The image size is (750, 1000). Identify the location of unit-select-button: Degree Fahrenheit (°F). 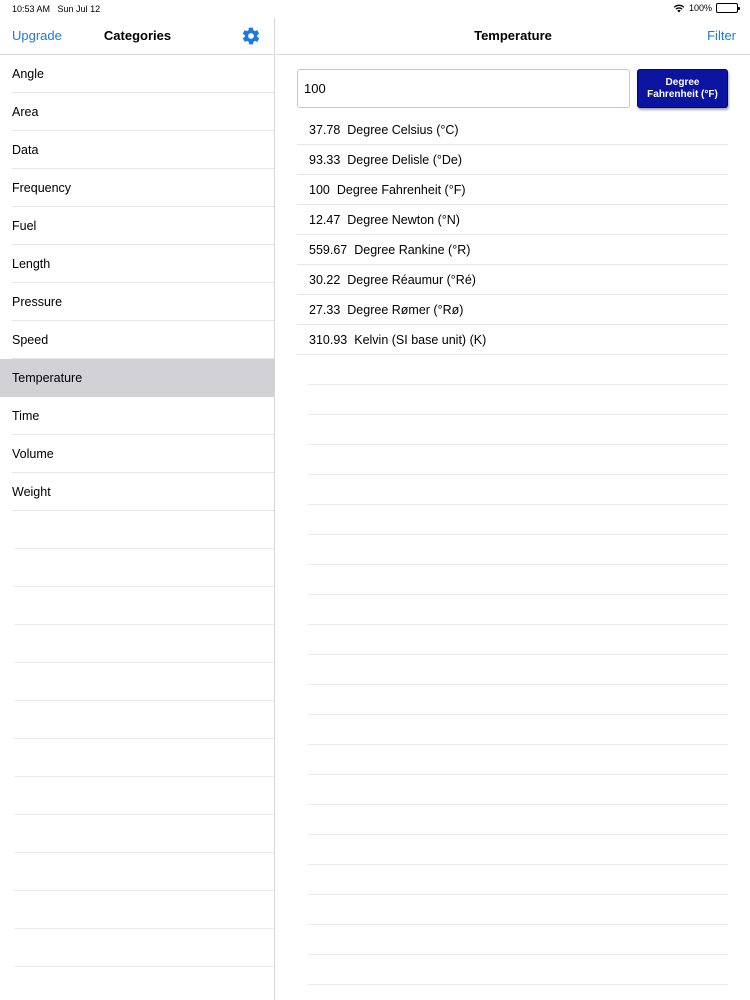
(682, 88).